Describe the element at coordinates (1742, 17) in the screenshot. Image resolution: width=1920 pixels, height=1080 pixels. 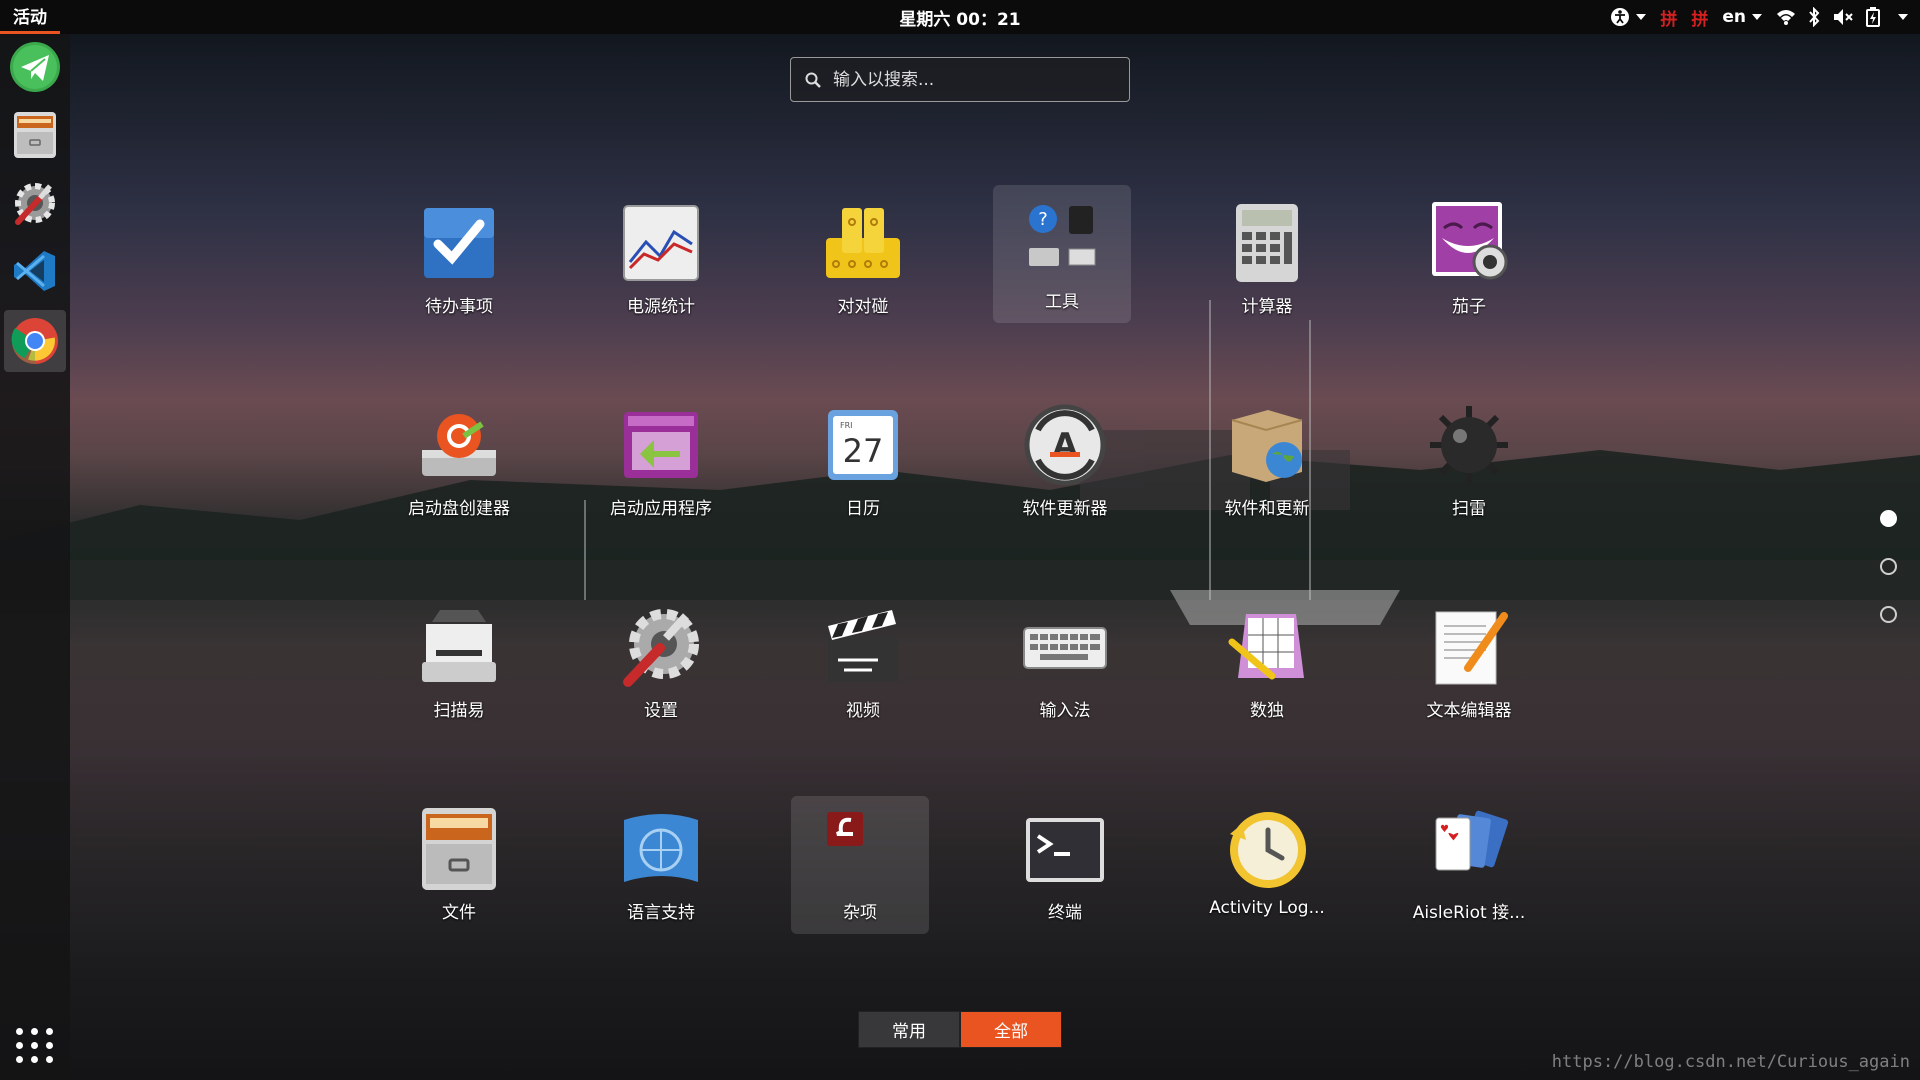
I see `language-menu: en` at that location.